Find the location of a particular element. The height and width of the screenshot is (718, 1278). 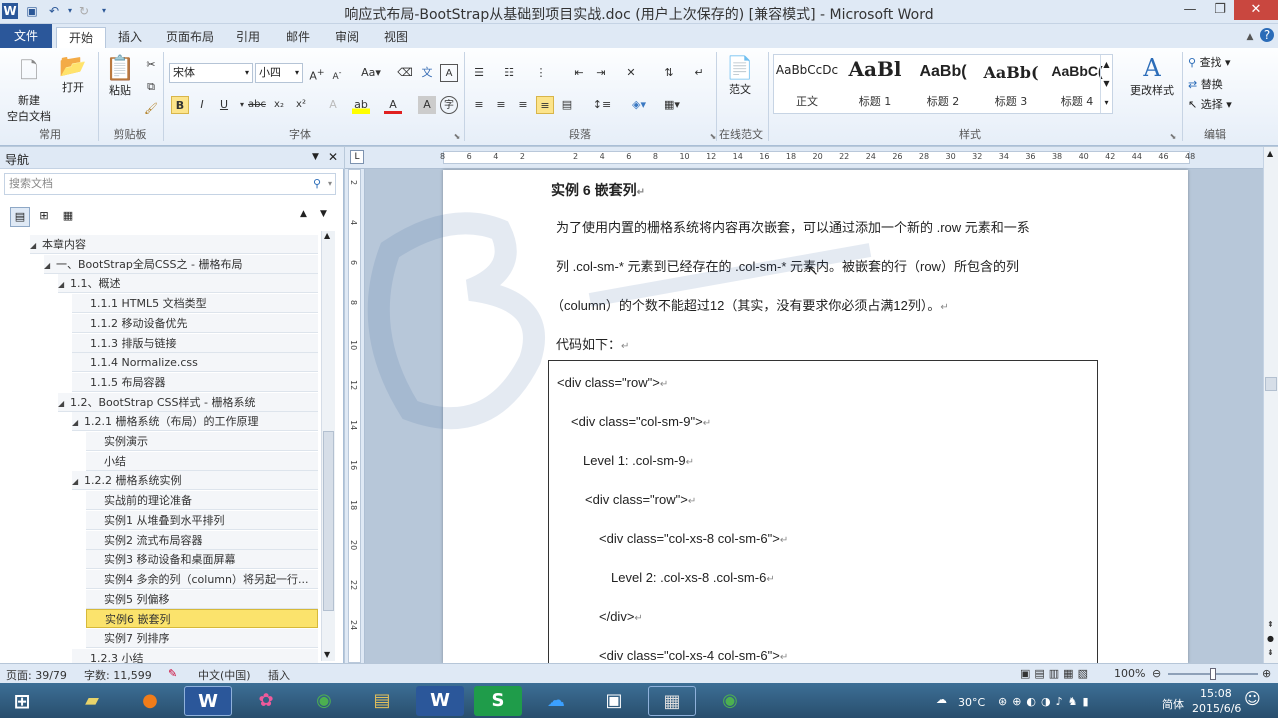

minimize-button: — is located at coordinates (1190, 10).